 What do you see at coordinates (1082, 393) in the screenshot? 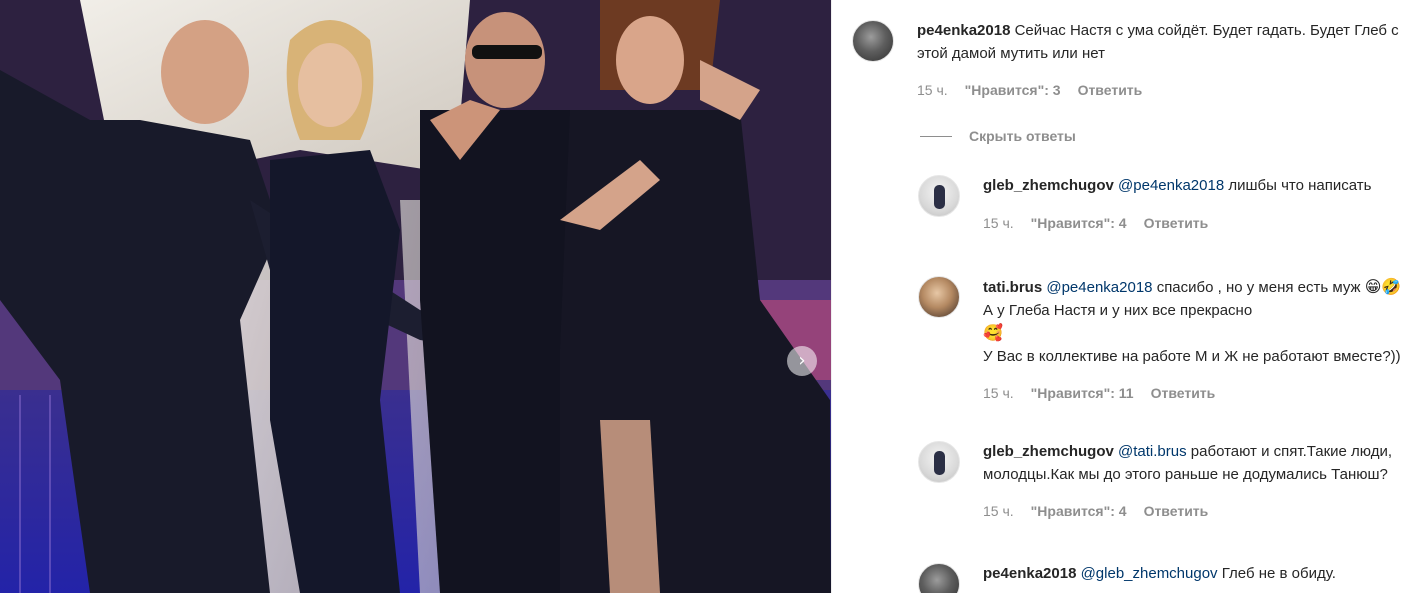
I see `likes-count: "Нравится": 11` at bounding box center [1082, 393].